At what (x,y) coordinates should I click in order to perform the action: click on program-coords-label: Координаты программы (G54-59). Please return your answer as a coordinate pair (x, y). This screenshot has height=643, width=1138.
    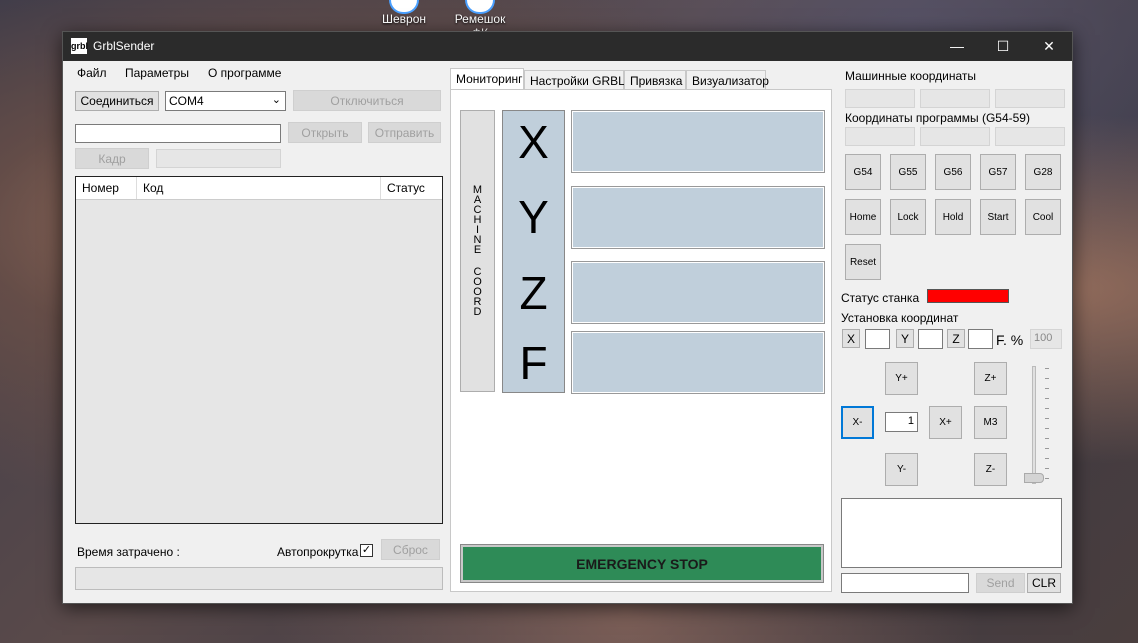
    Looking at the image, I should click on (937, 118).